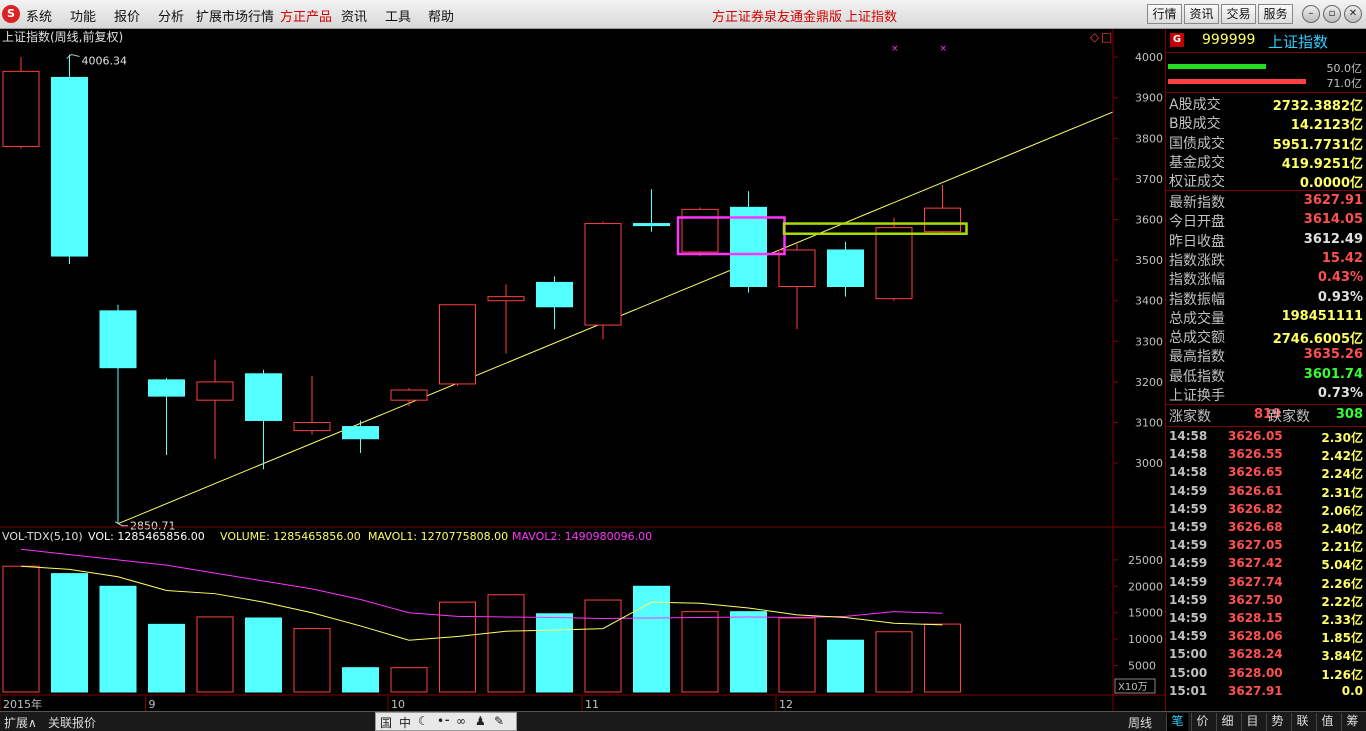  What do you see at coordinates (480, 721) in the screenshot?
I see `person-icon: ♟` at bounding box center [480, 721].